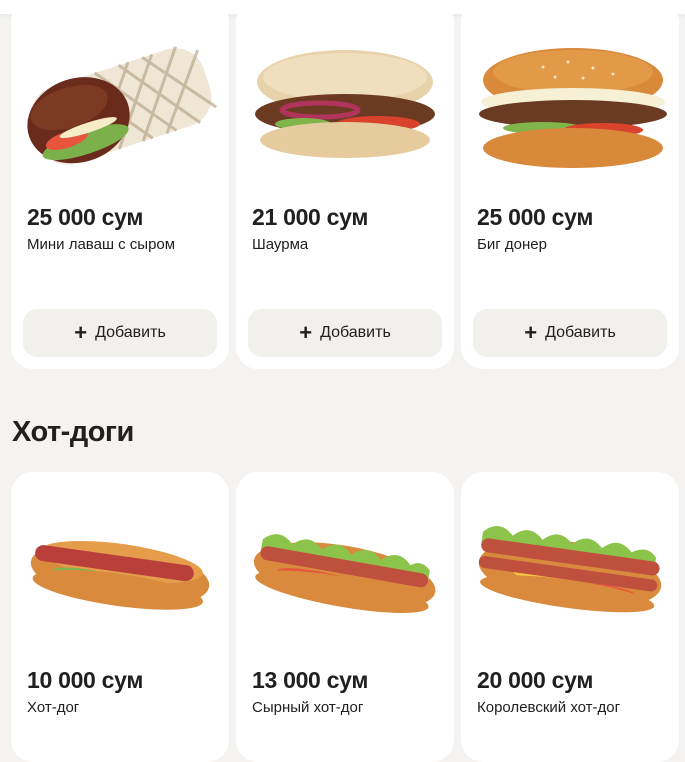 The image size is (685, 762). What do you see at coordinates (73, 432) in the screenshot?
I see `section-title: Хот-доги` at bounding box center [73, 432].